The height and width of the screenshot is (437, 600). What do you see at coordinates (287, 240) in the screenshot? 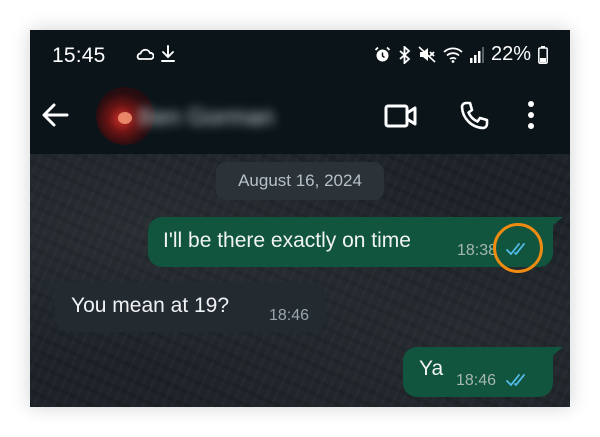
I see `message-text: I'll be there exactly on time` at bounding box center [287, 240].